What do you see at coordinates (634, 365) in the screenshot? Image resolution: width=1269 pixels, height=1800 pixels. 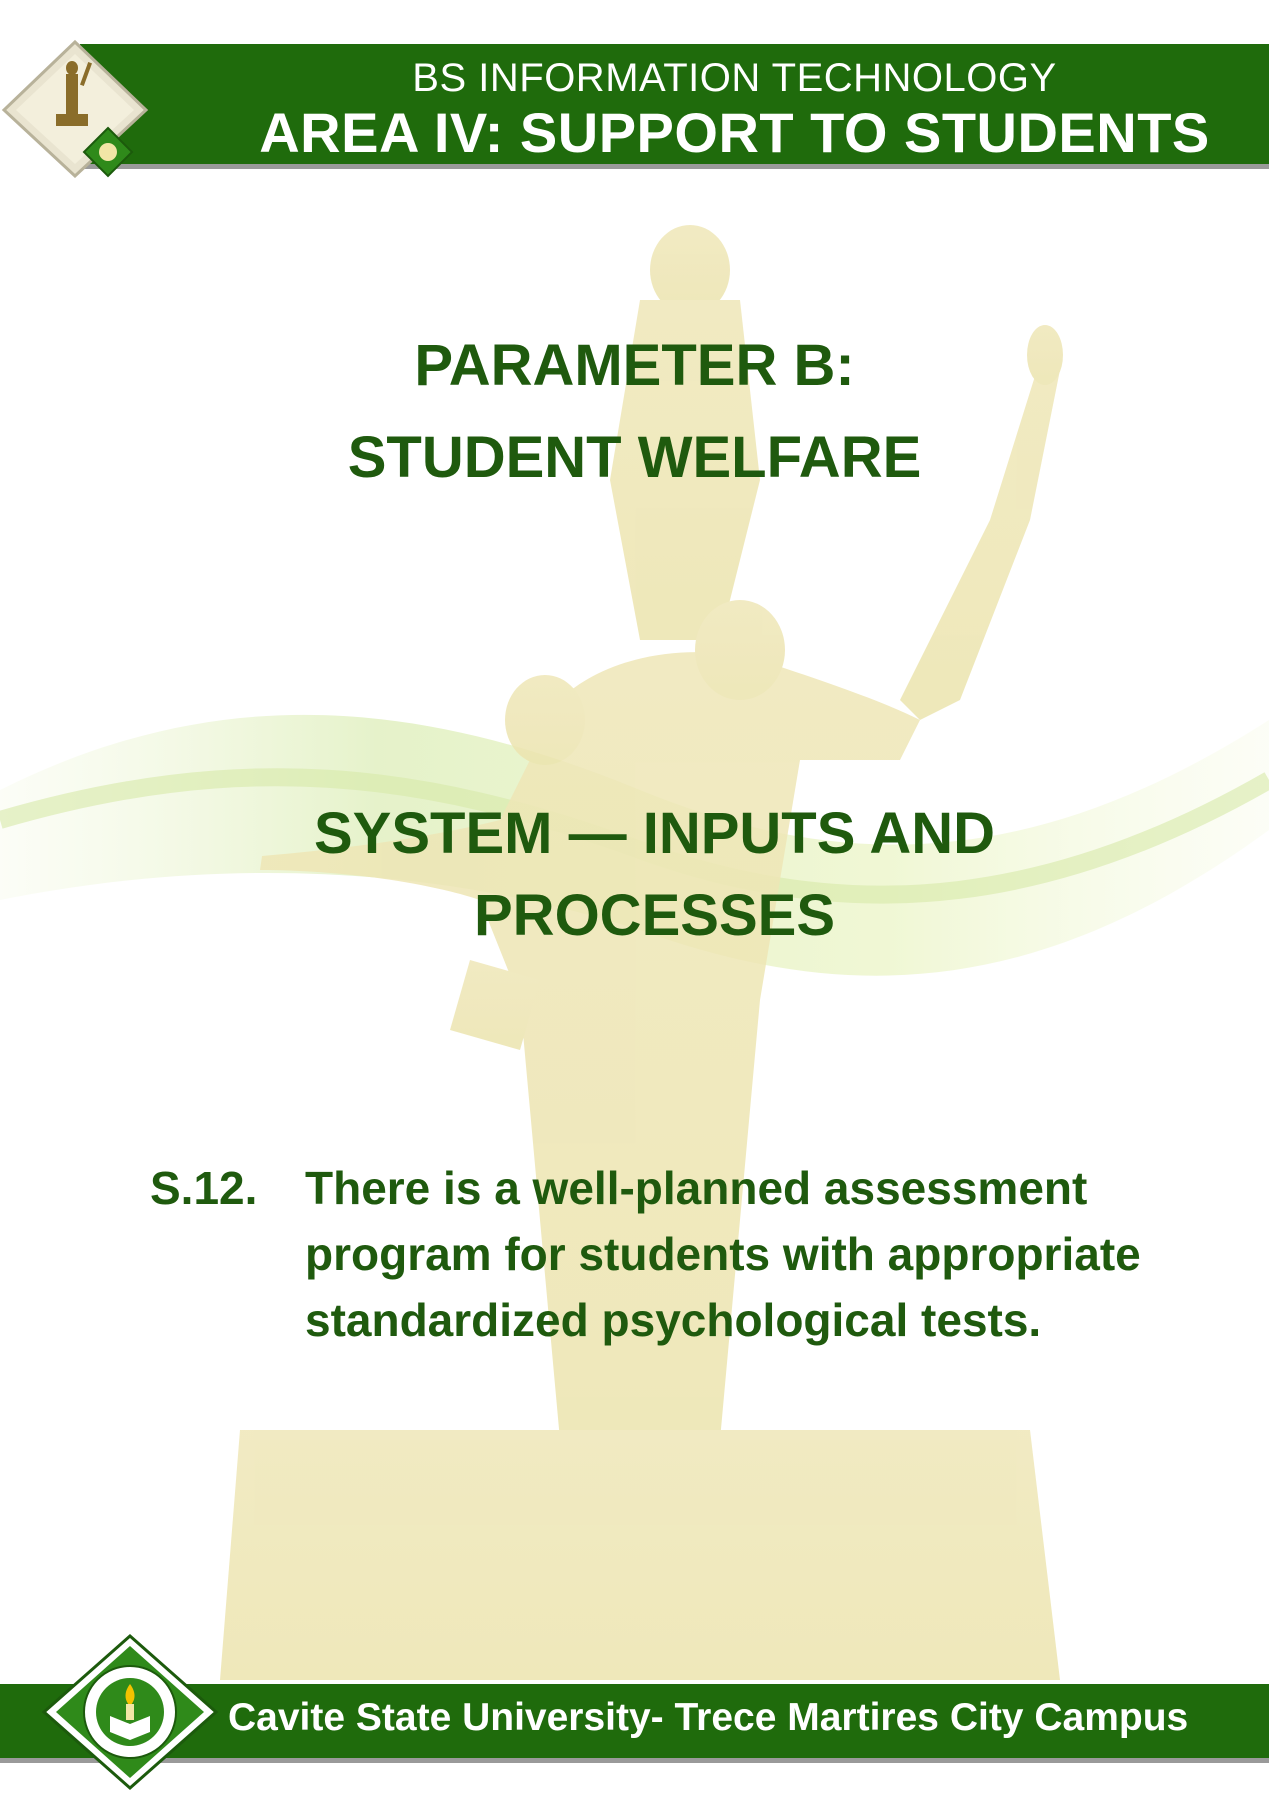 I see `parameter-label: PARAMETER B:` at bounding box center [634, 365].